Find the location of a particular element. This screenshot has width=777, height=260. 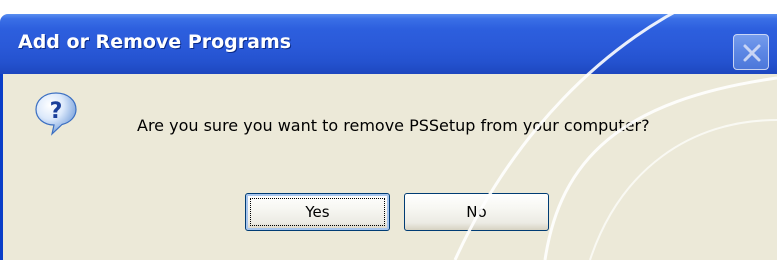

no-button-label: No is located at coordinates (476, 212).